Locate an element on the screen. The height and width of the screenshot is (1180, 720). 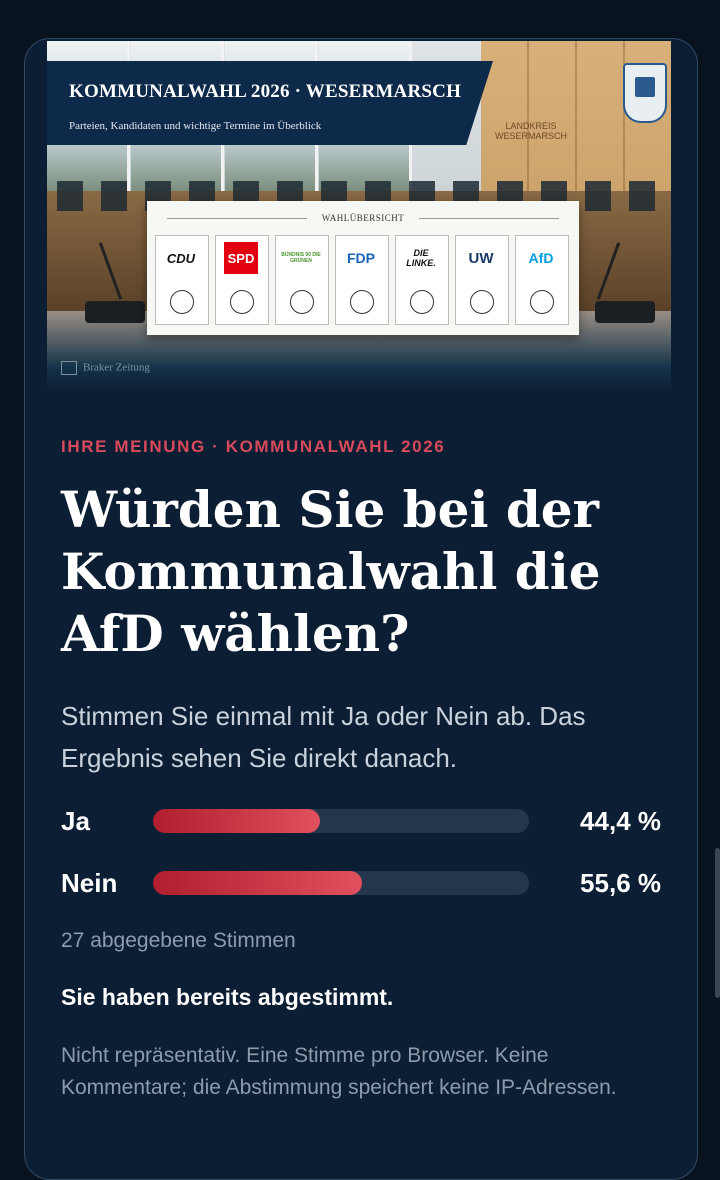
party-logo: UW is located at coordinates (481, 258).